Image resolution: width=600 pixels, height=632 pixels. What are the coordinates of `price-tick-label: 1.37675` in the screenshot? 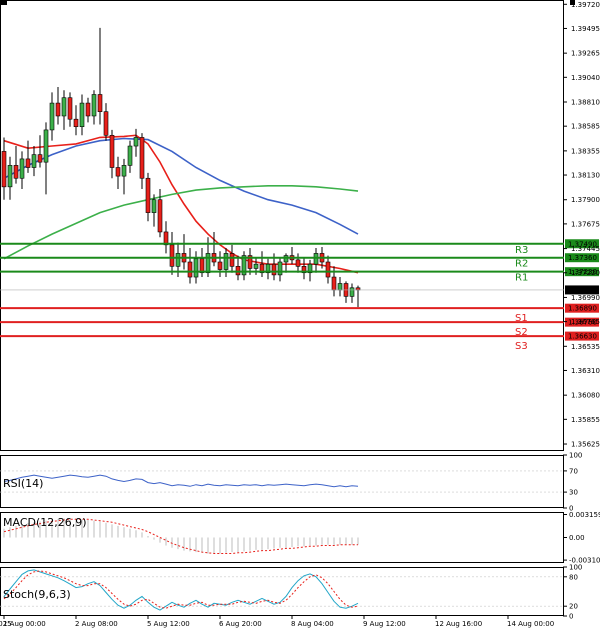 It's located at (585, 224).